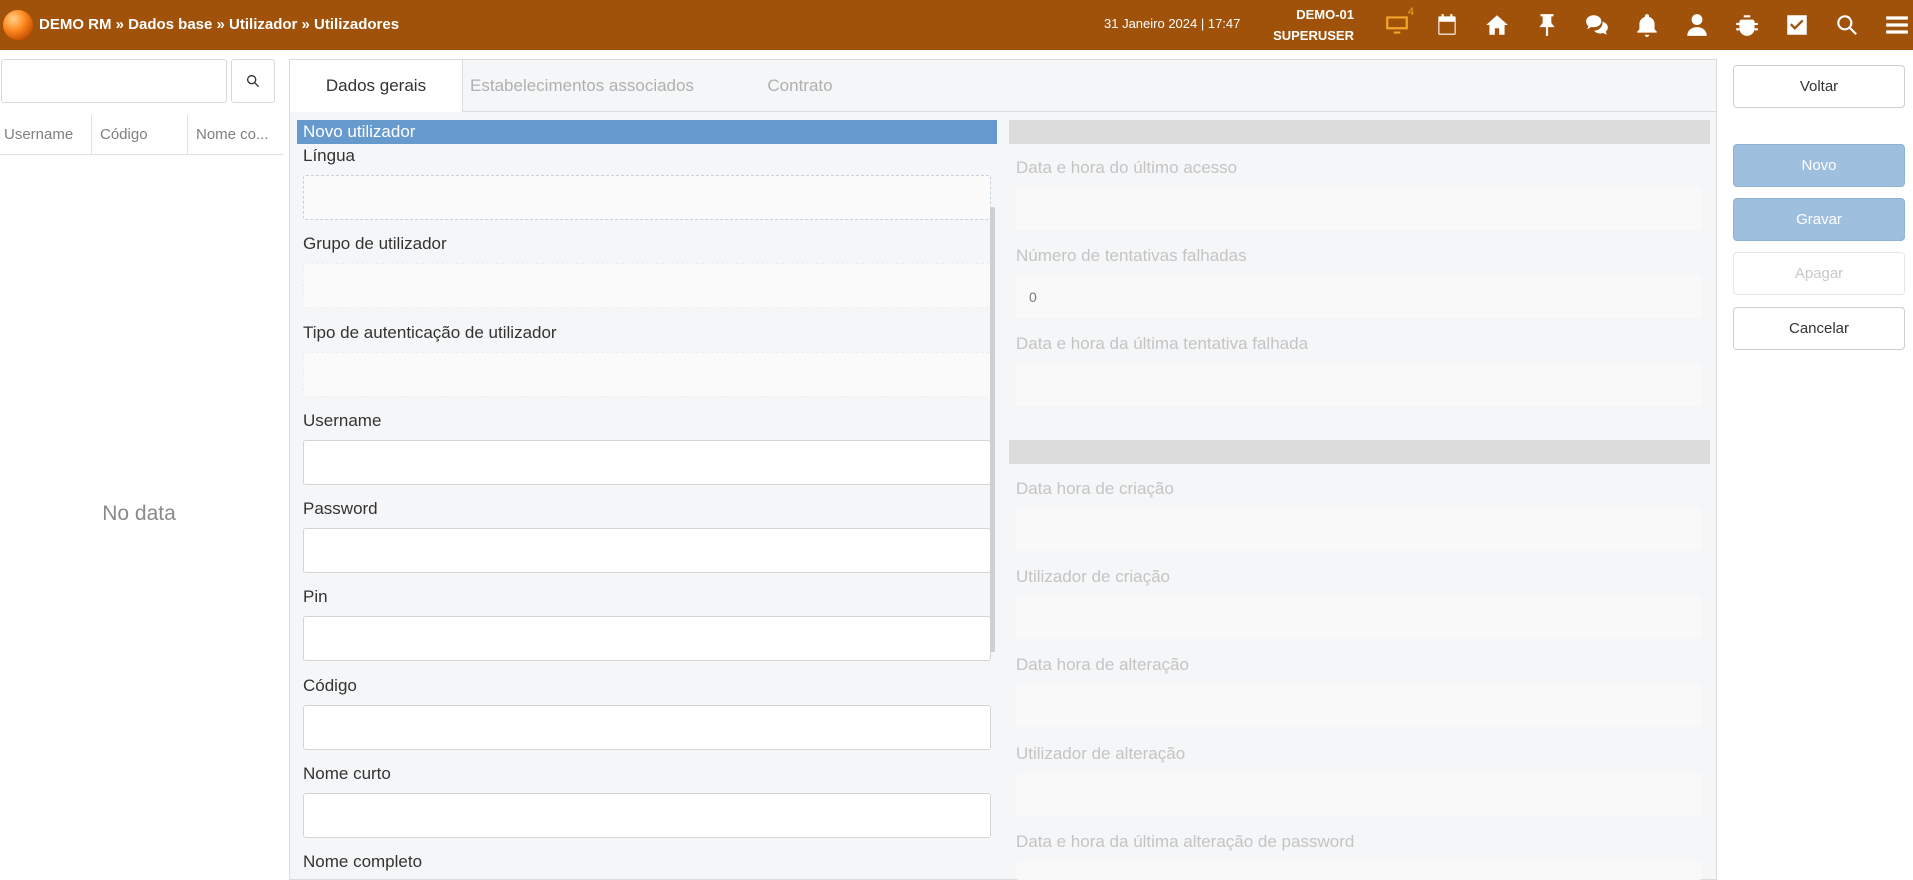 Image resolution: width=1913 pixels, height=880 pixels. Describe the element at coordinates (1127, 167) in the screenshot. I see `label-ultimo-acesso: Data e hora do último acesso` at that location.